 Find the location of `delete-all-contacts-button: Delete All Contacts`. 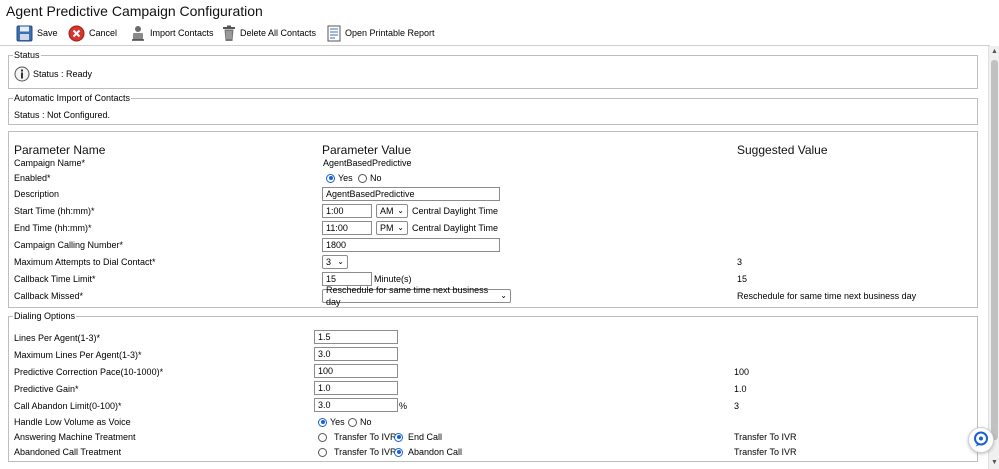

delete-all-contacts-button: Delete All Contacts is located at coordinates (269, 33).